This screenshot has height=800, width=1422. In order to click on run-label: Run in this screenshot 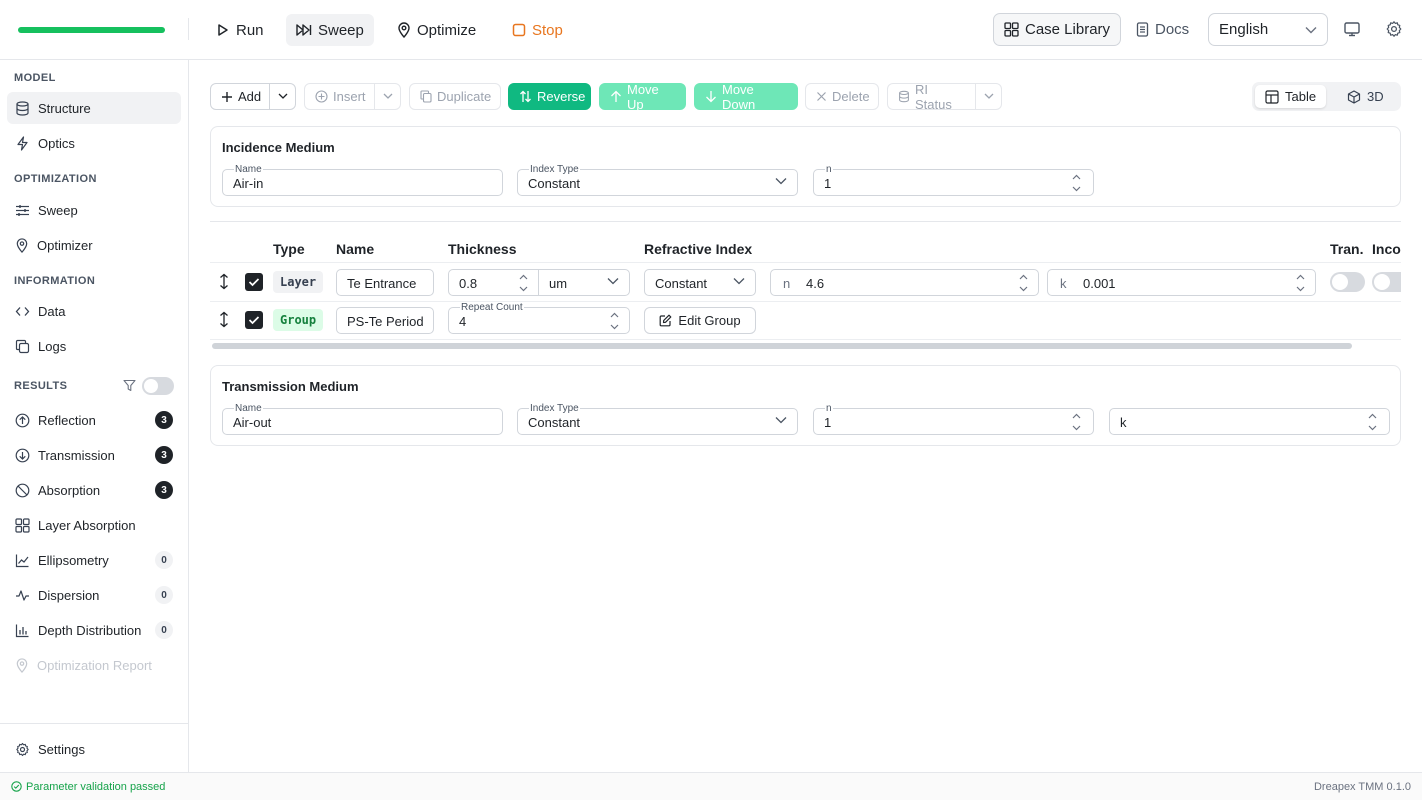, I will do `click(250, 30)`.